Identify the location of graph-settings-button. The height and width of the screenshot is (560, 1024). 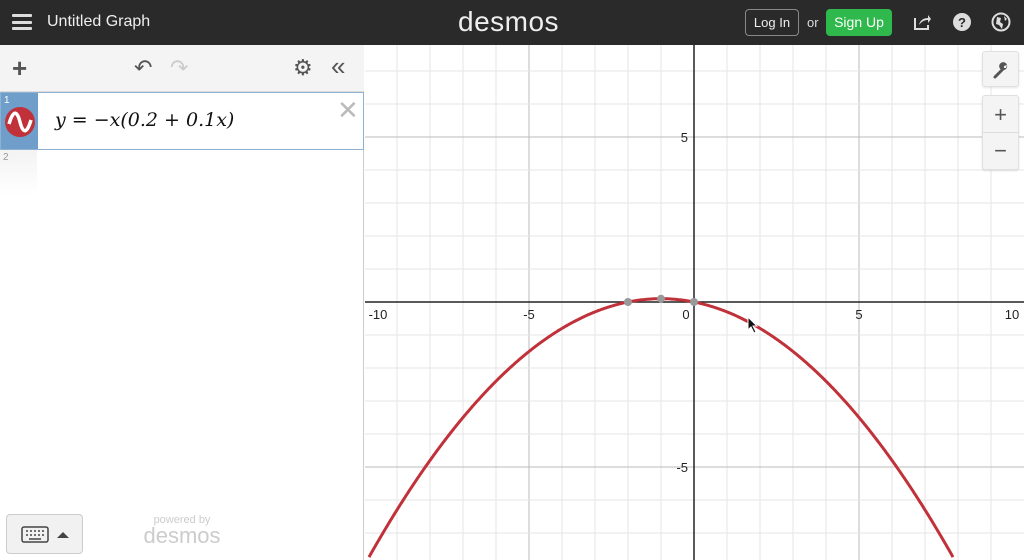
(1000, 69).